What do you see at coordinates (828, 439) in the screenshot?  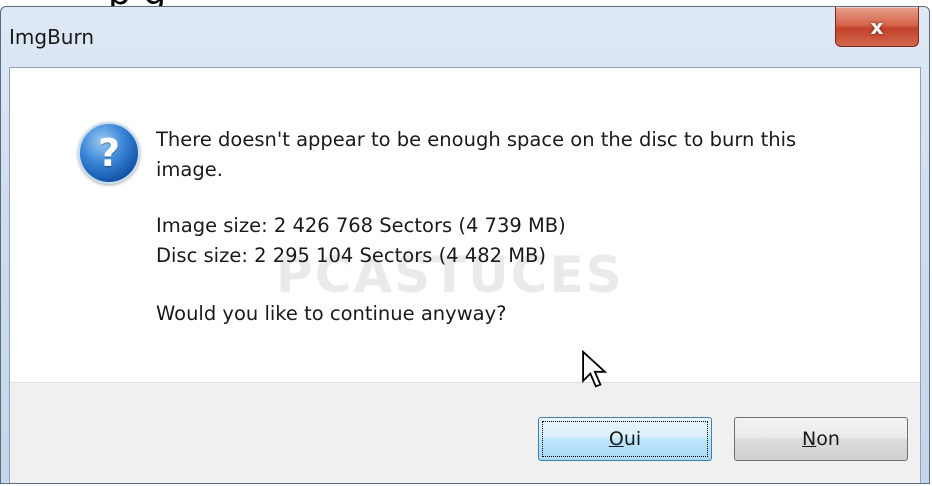 I see `non-label-rest: on` at bounding box center [828, 439].